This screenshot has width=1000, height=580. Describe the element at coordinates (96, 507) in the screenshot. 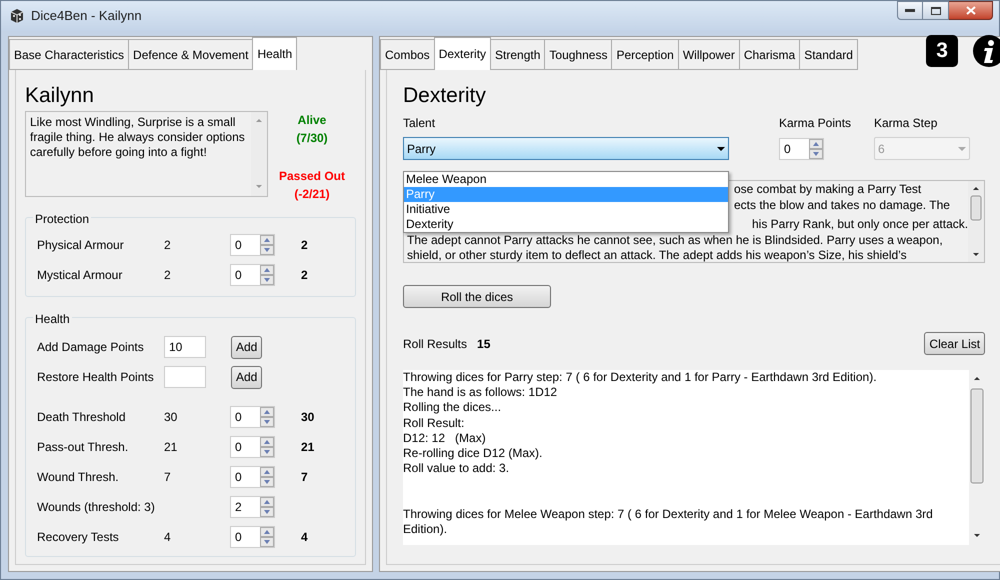

I see `field-label: Wounds (threshold: 3)` at that location.